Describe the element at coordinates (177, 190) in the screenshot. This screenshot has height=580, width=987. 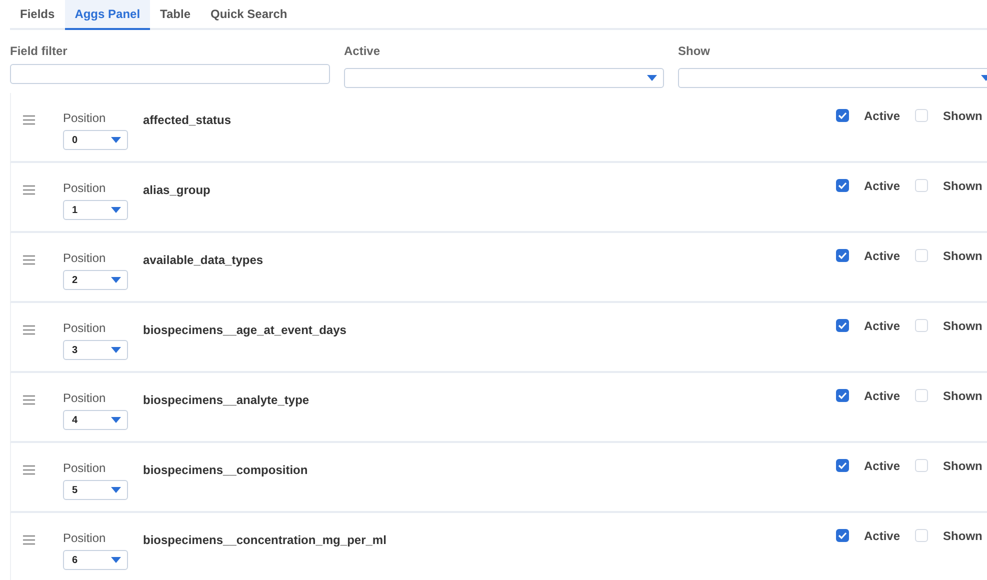
I see `field-name: alias_group` at that location.